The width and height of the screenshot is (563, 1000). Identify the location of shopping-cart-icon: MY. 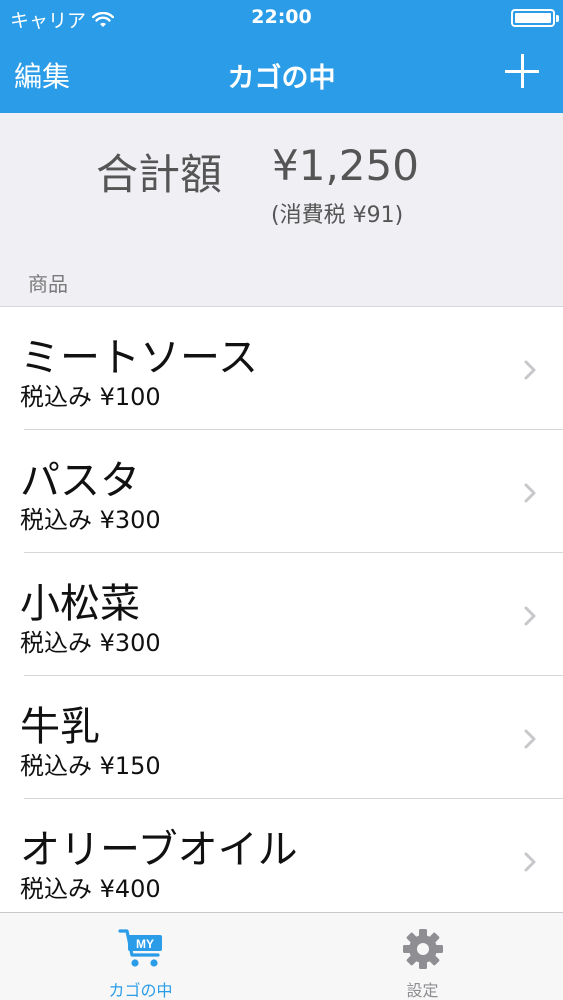
(139, 948).